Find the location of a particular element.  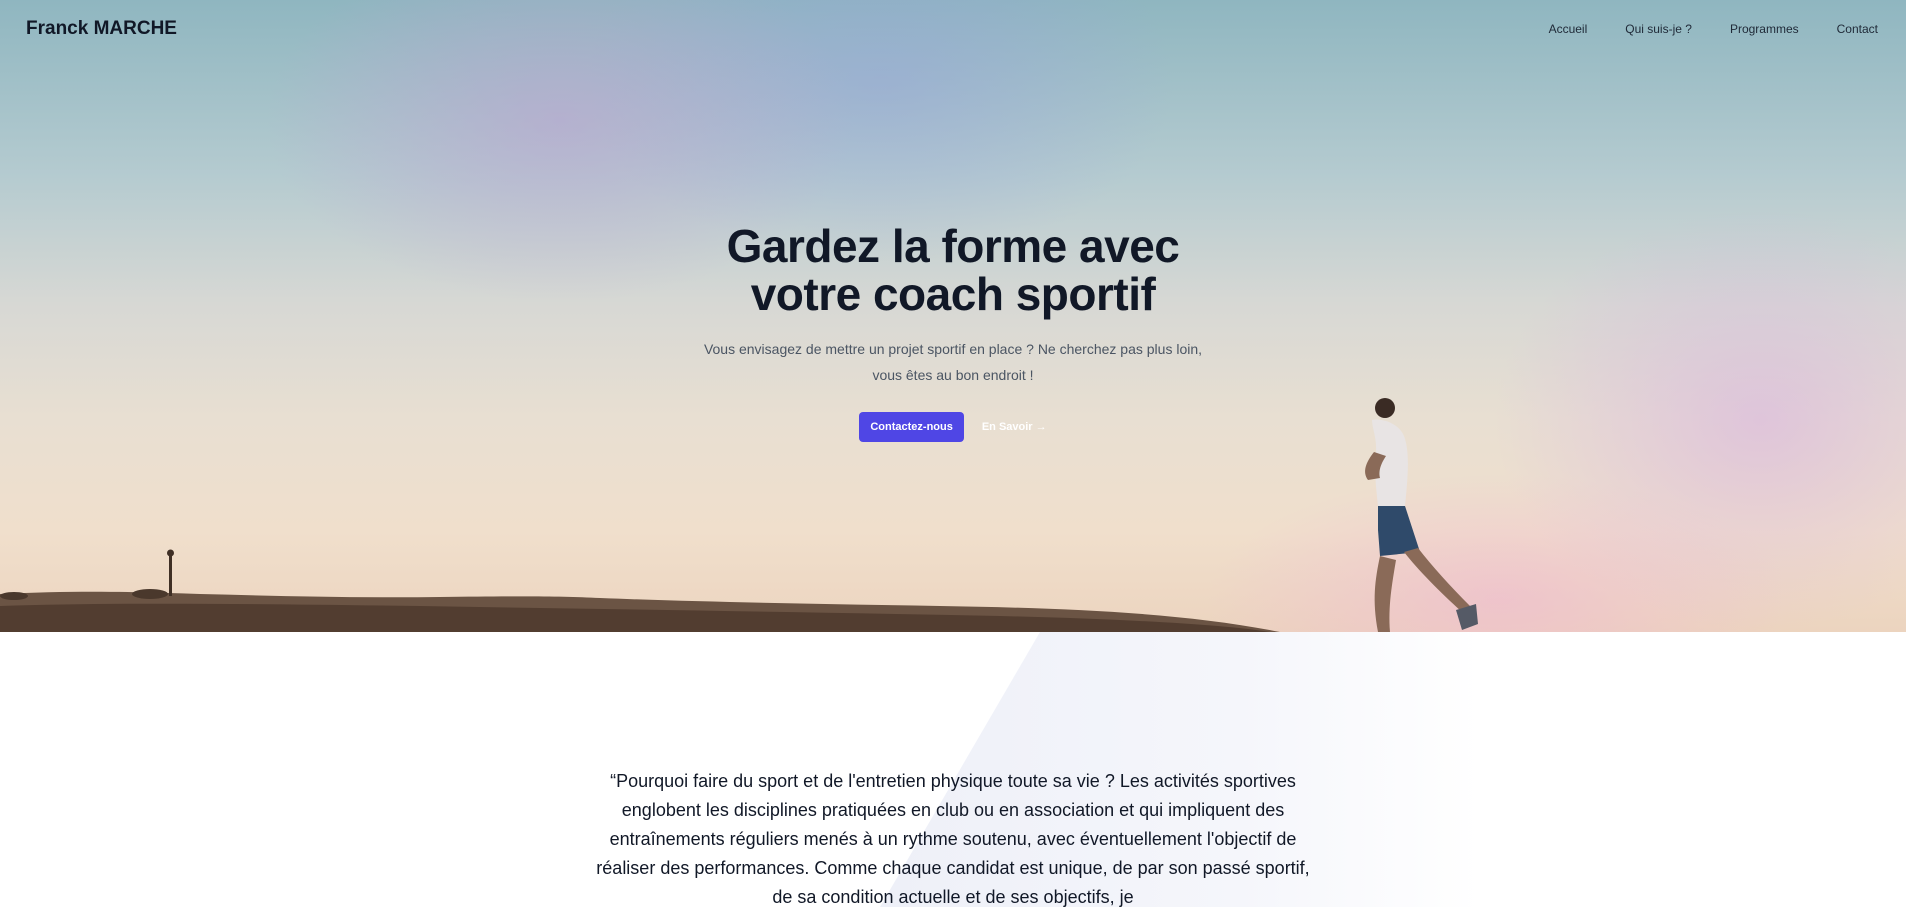

brand-logo: Franck MARCHE is located at coordinates (101, 29).